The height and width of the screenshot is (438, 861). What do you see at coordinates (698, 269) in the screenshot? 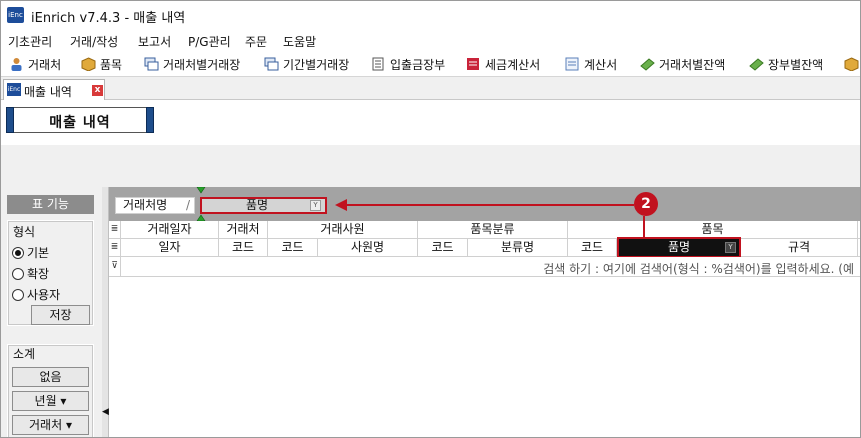
I see `search-placeholder: 검색 하기 : 여기에 검색어(형식 : %검색어)를 입력하세요. (예` at bounding box center [698, 269].